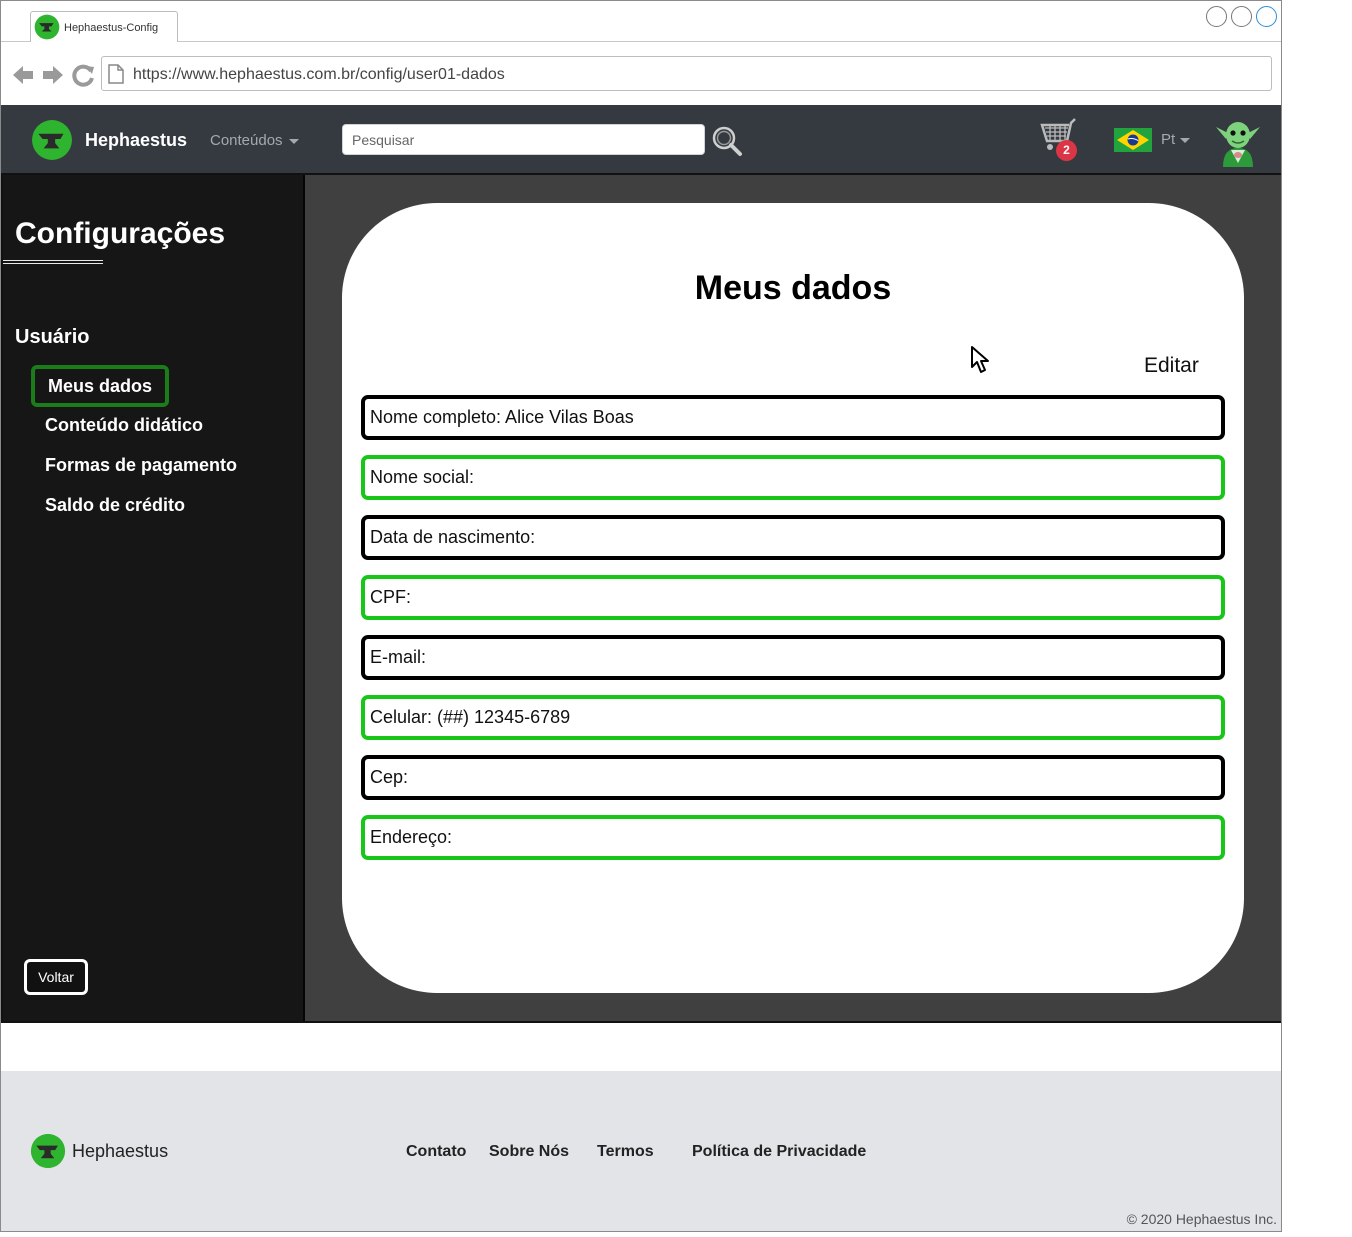  I want to click on footer-link-politica-de-privacidade: Política de Privacidade, so click(779, 1152).